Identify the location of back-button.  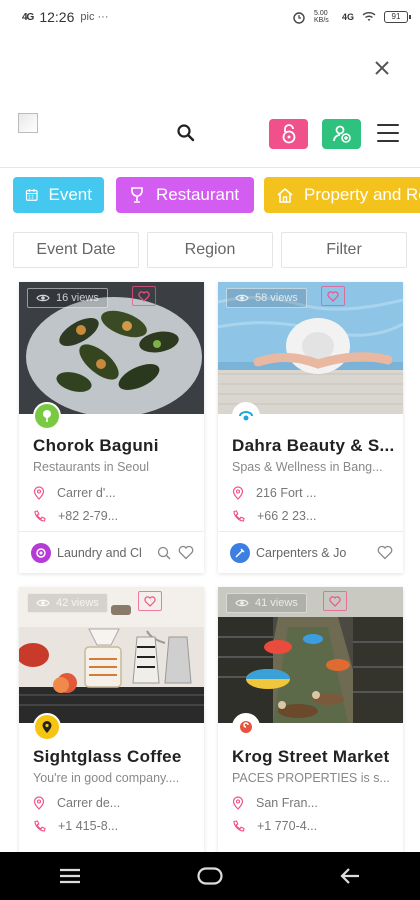
(350, 876).